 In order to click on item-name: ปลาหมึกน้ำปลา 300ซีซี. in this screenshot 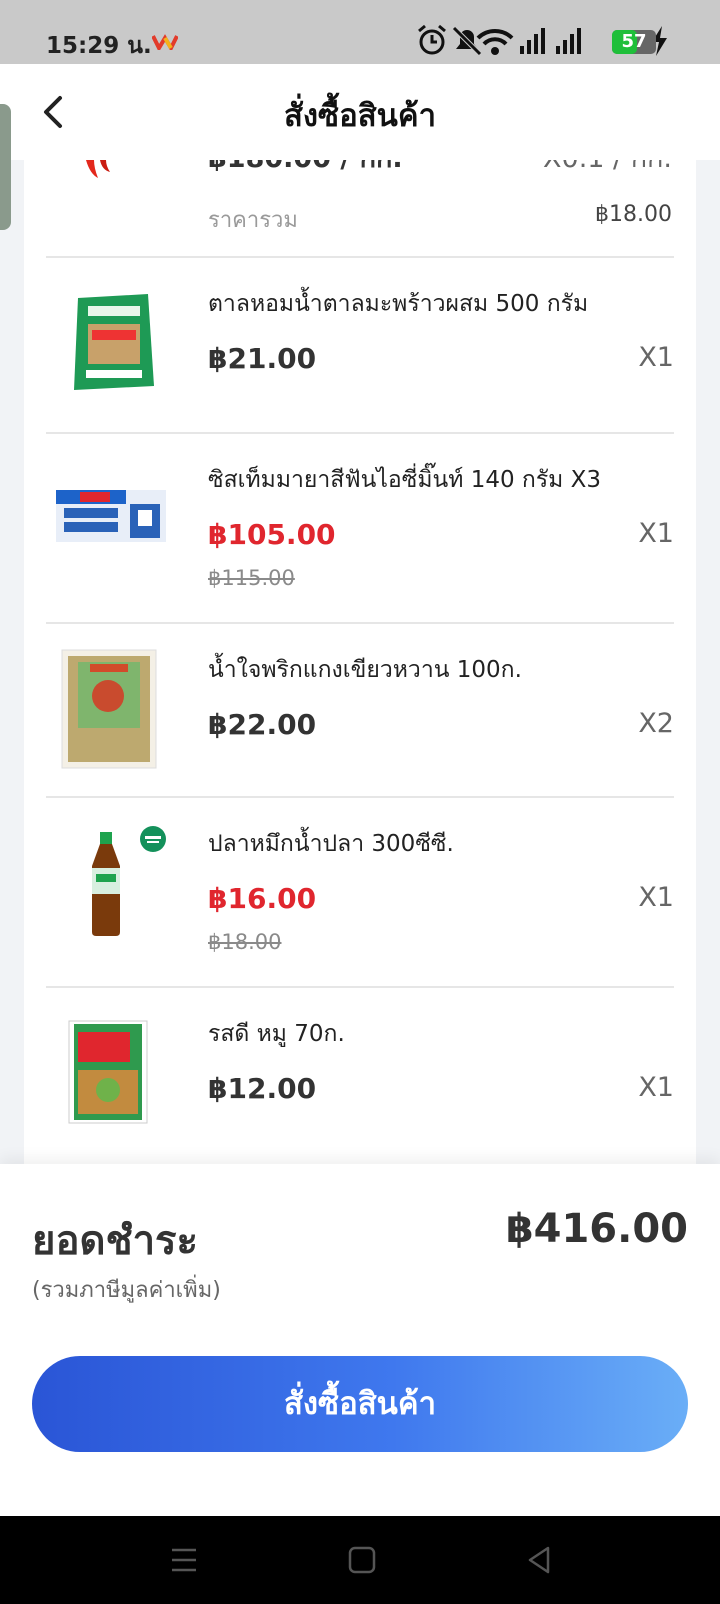, I will do `click(331, 844)`.